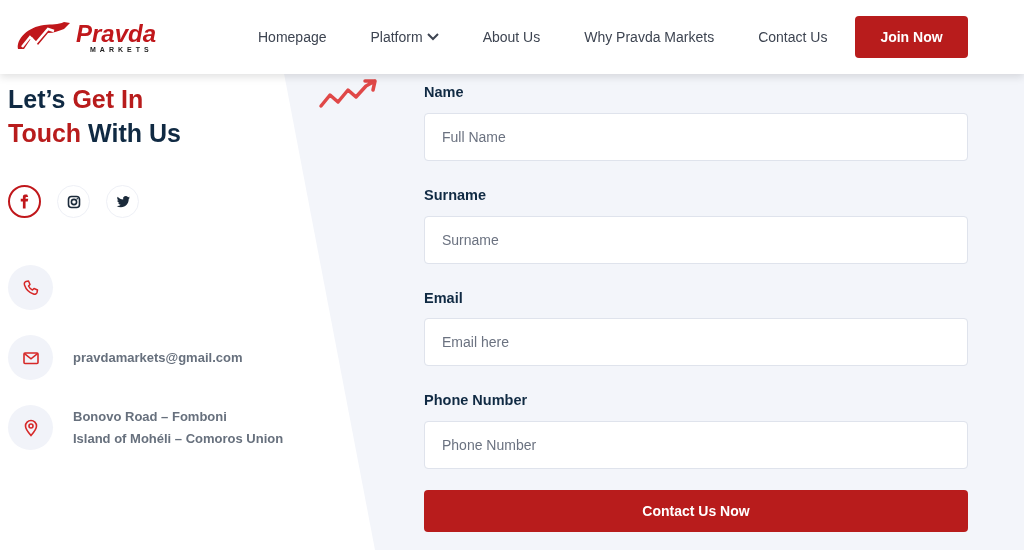  What do you see at coordinates (404, 37) in the screenshot?
I see `nav-link: Platform` at bounding box center [404, 37].